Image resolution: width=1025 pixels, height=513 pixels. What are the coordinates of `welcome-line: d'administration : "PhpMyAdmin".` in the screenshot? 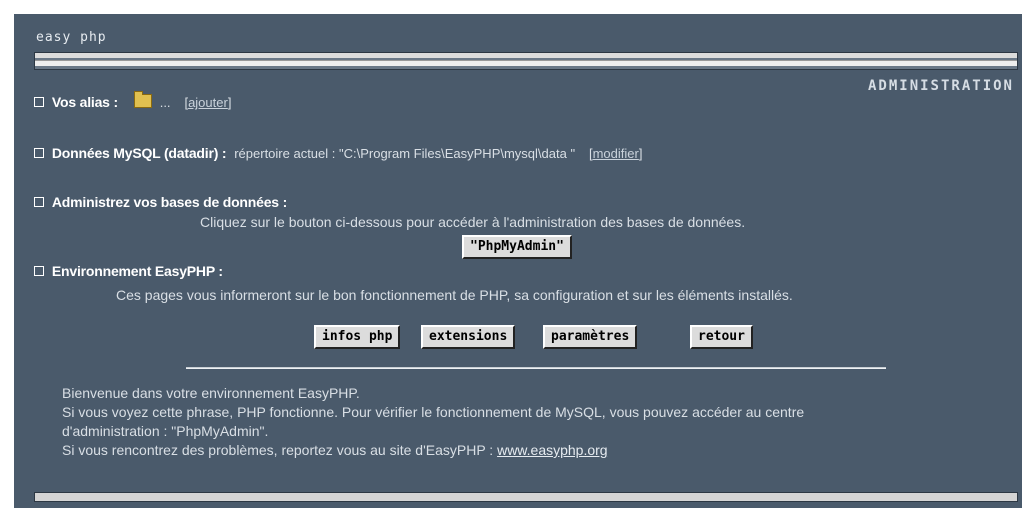 It's located at (165, 431).